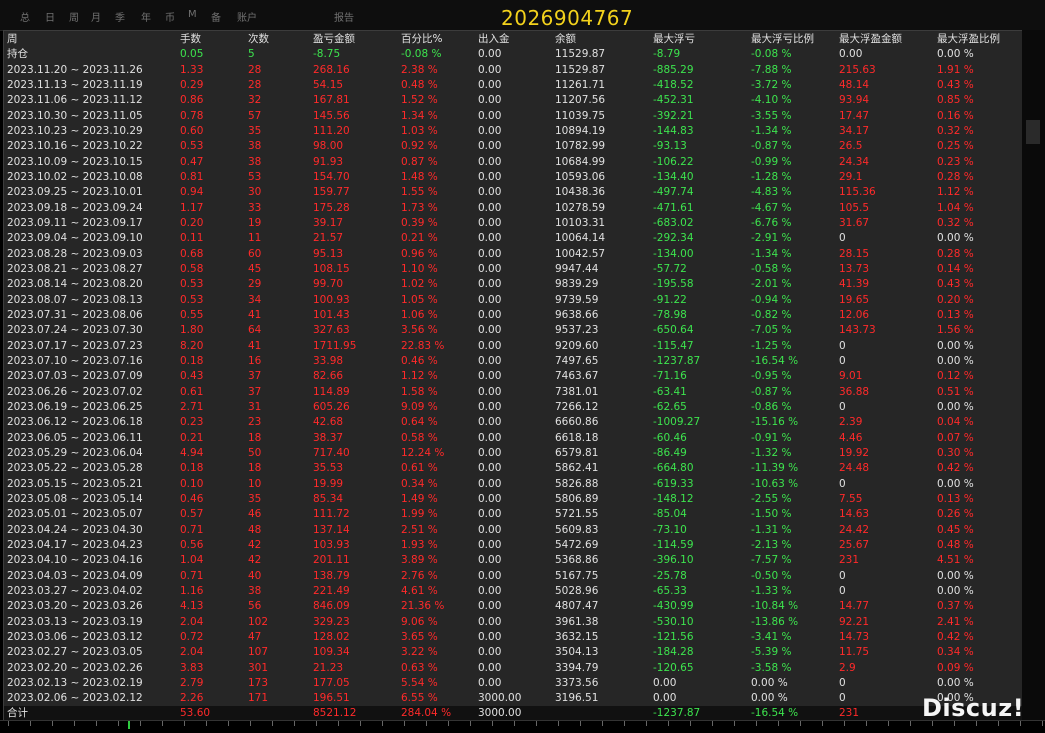 This screenshot has width=1045, height=733. What do you see at coordinates (670, 530) in the screenshot?
I see `cell-max-dd: -73.10` at bounding box center [670, 530].